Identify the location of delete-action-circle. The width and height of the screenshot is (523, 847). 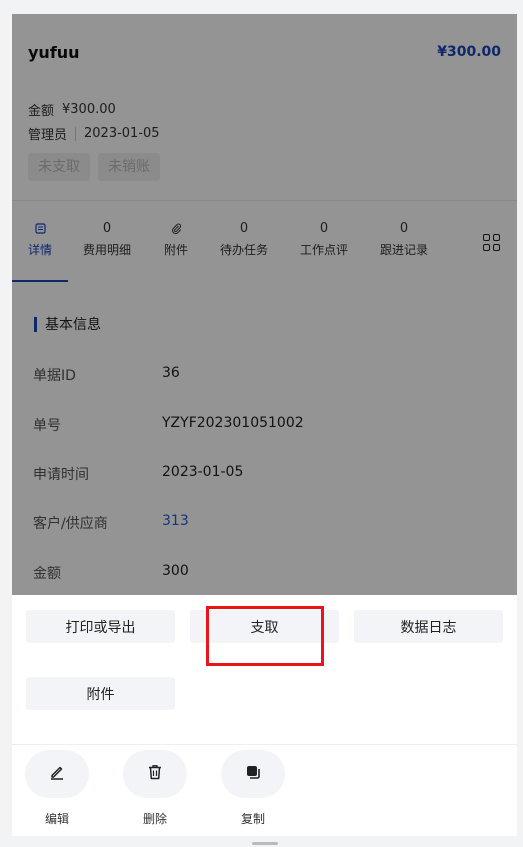
(155, 774).